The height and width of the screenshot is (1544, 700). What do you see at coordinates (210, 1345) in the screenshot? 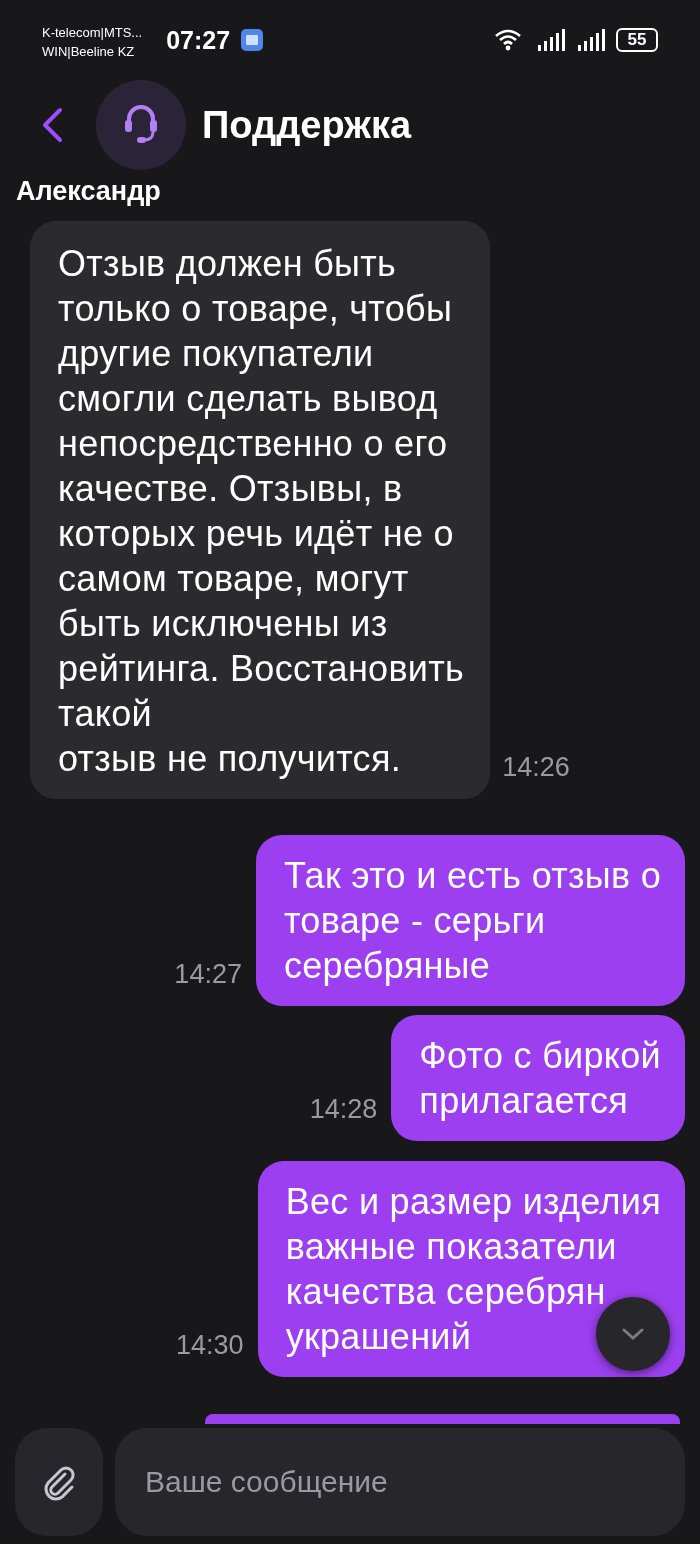
I see `message-time: 14:30` at bounding box center [210, 1345].